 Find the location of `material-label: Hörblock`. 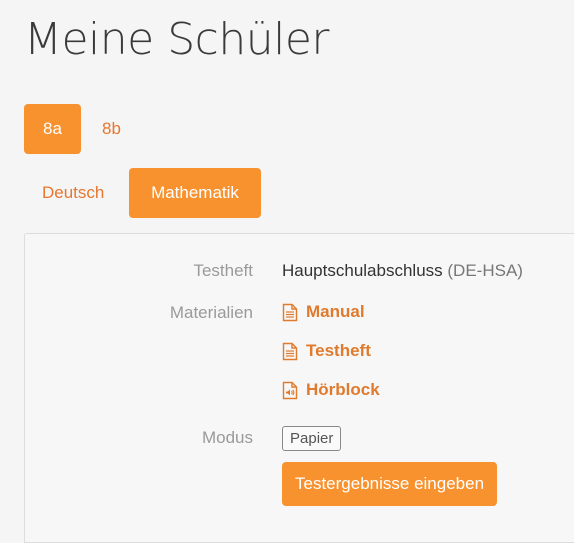

material-label: Hörblock is located at coordinates (343, 389).